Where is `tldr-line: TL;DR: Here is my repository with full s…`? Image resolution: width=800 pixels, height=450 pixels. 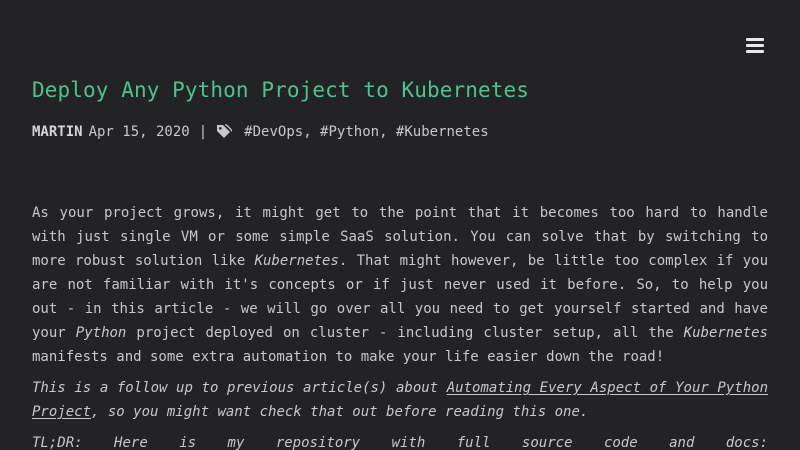
tldr-line: TL;DR: Here is my repository with full s… is located at coordinates (400, 442).